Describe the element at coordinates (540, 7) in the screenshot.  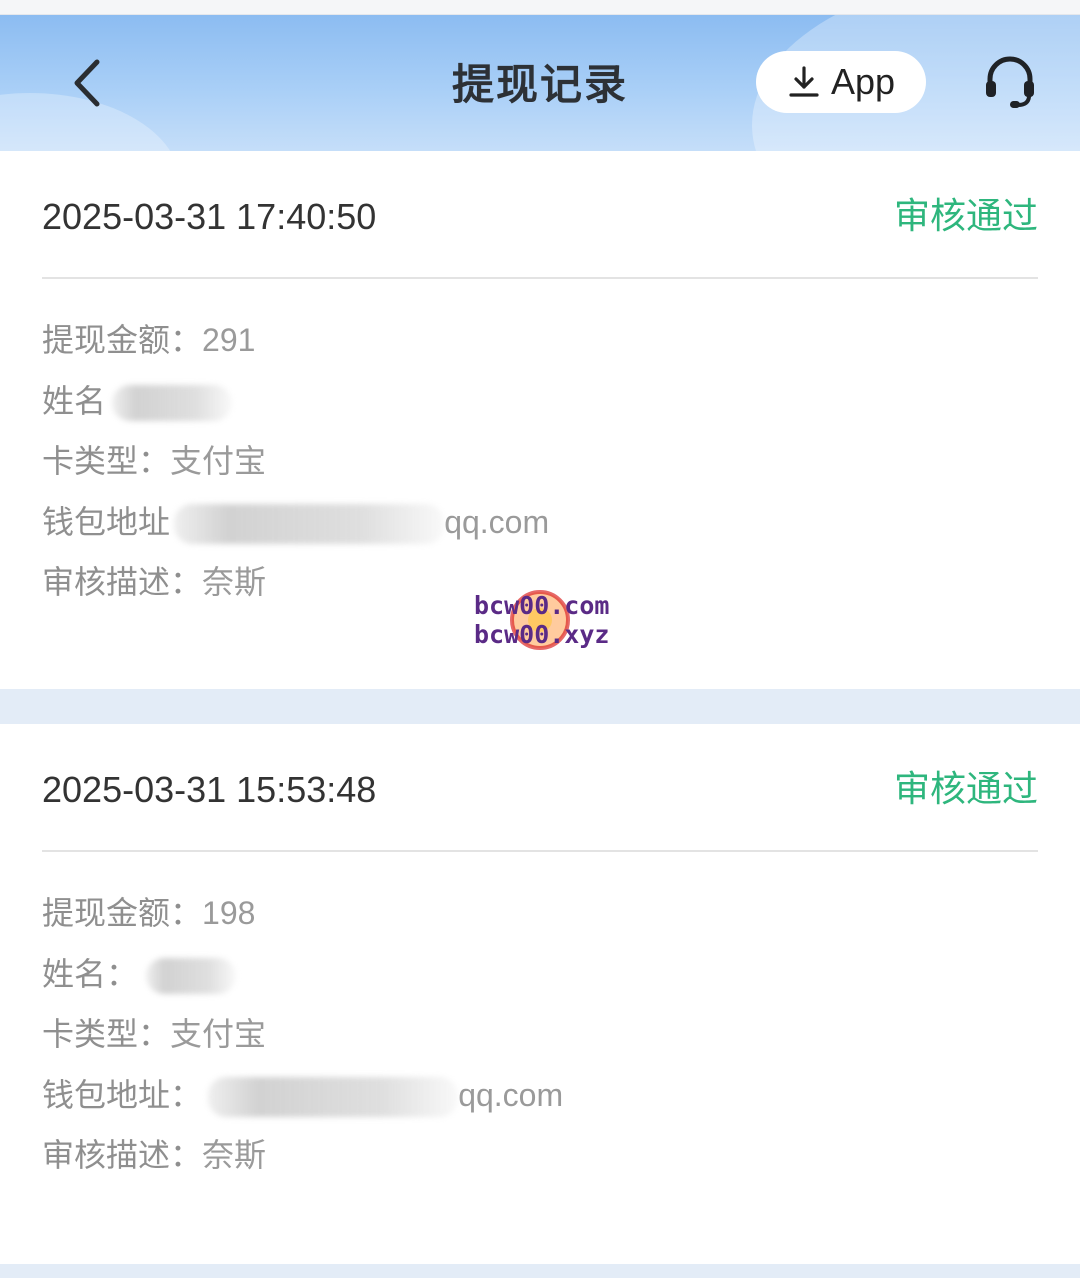
I see `status-strip` at that location.